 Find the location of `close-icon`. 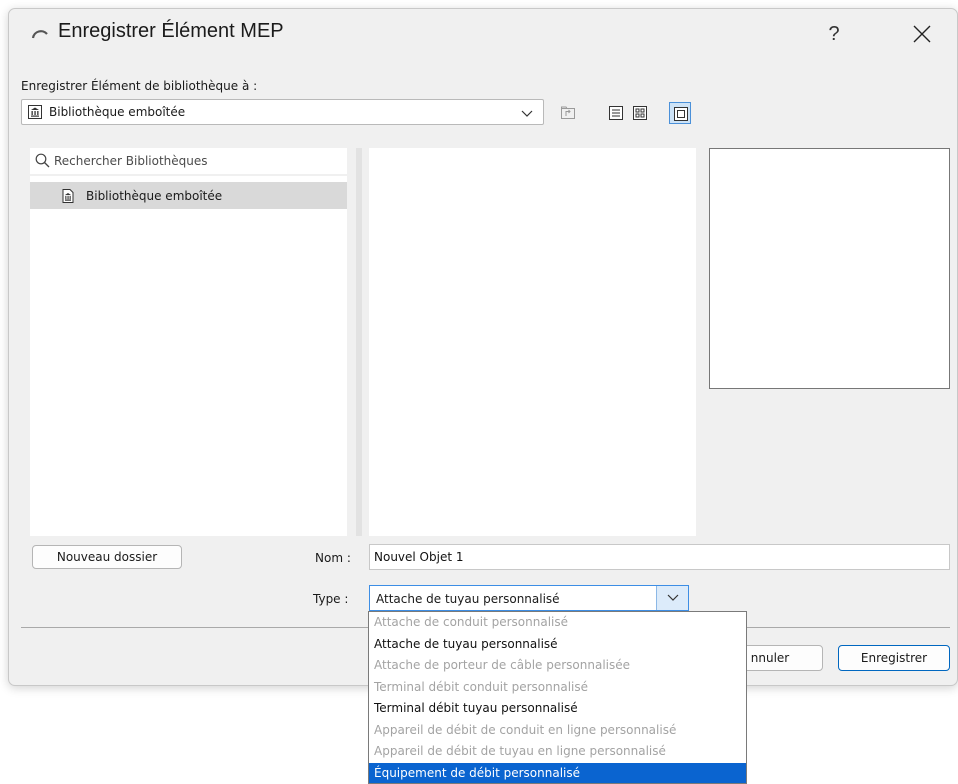

close-icon is located at coordinates (922, 34).